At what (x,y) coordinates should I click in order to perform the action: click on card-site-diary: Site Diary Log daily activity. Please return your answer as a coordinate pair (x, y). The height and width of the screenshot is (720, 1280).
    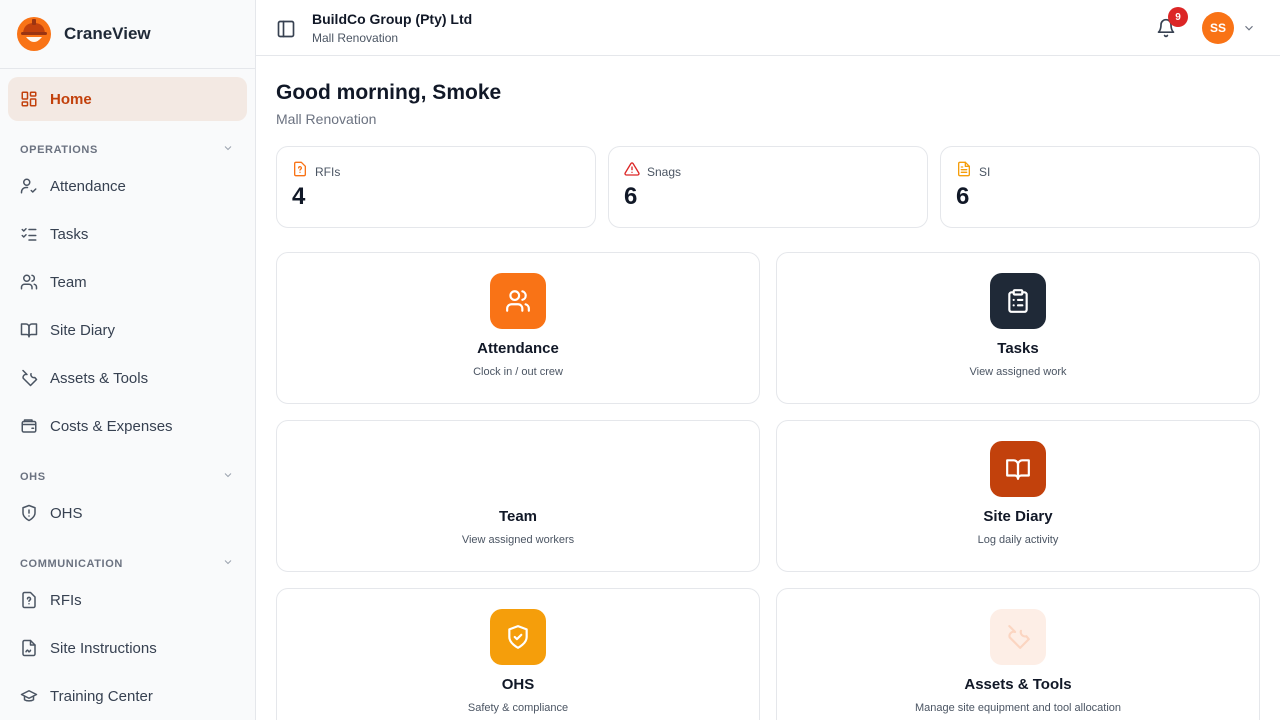
    Looking at the image, I should click on (1018, 496).